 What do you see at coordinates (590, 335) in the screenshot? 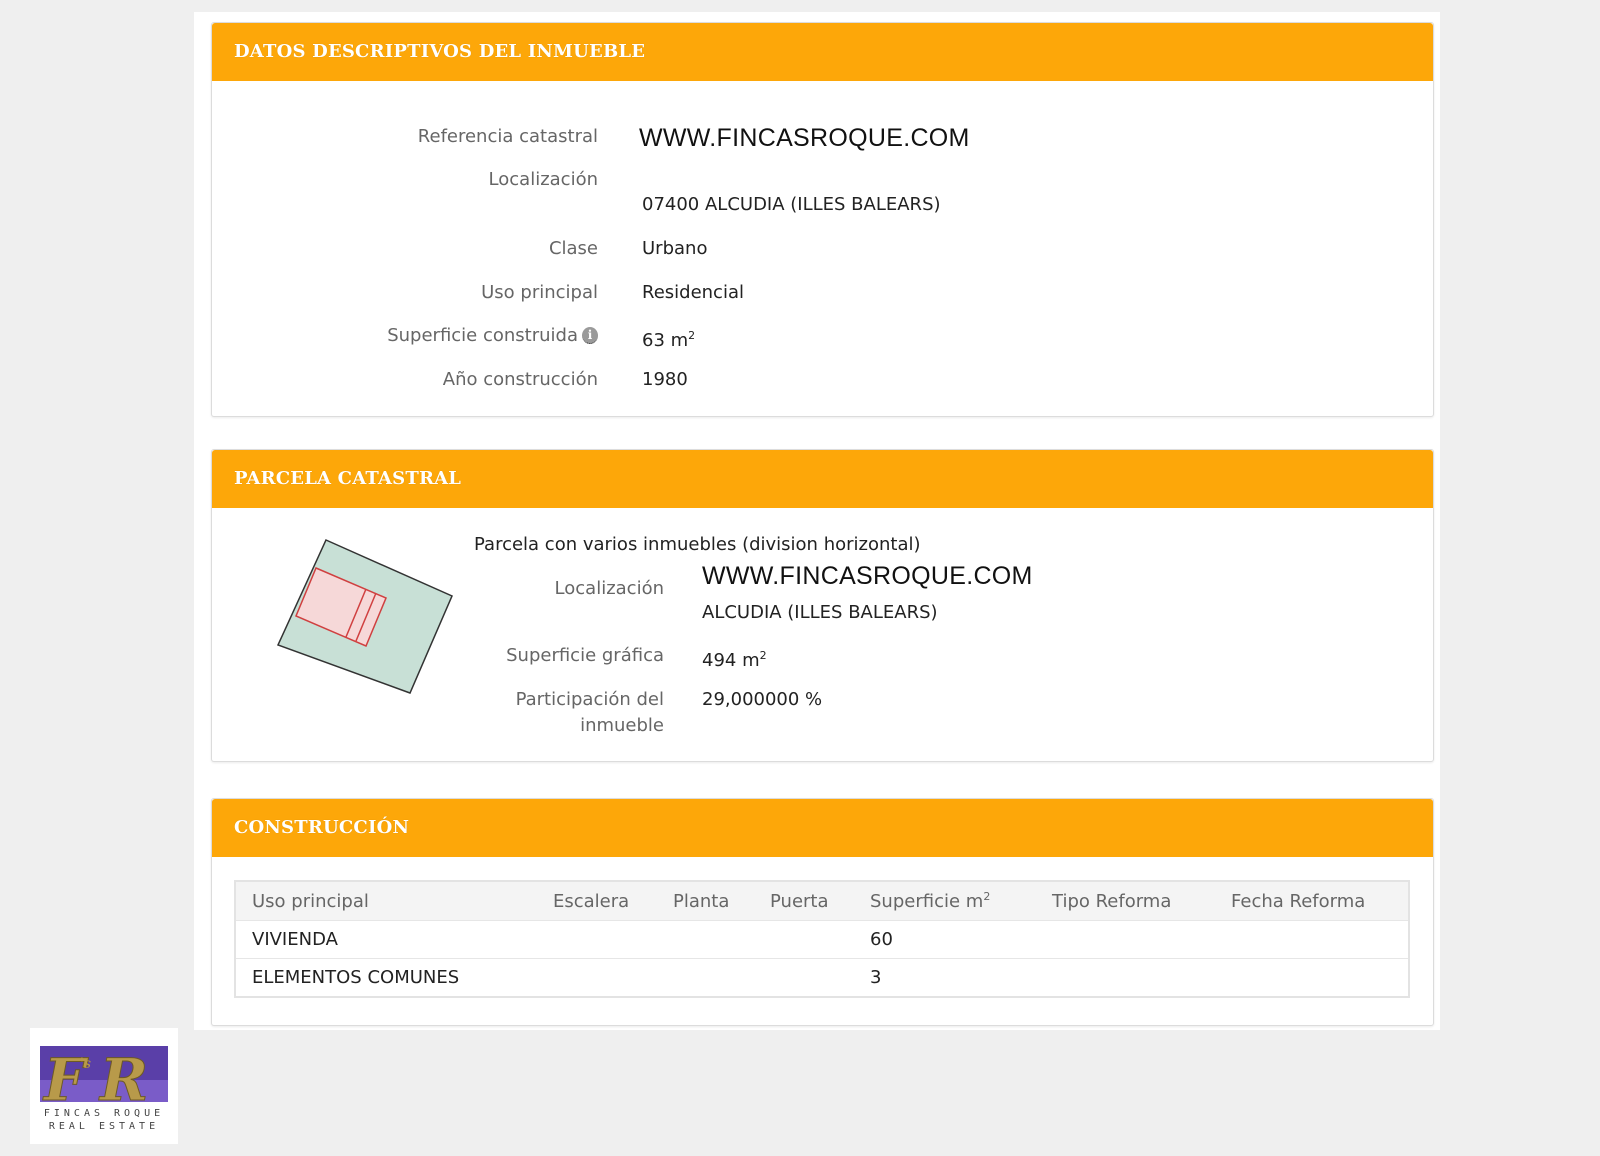
I see `info-icon: i` at bounding box center [590, 335].